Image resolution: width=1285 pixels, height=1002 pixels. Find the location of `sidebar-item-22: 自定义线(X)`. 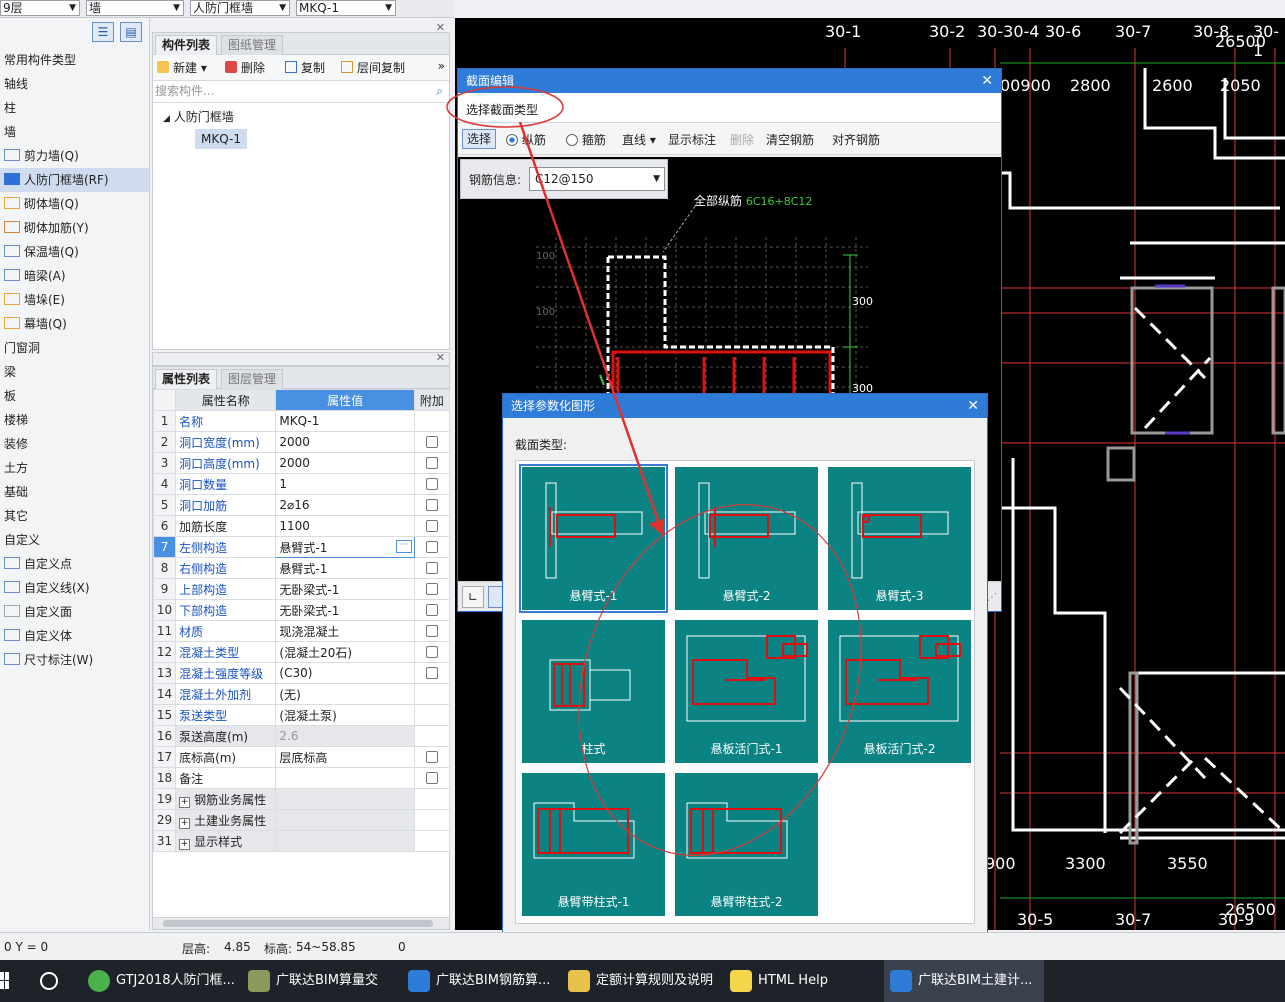

sidebar-item-22: 自定义线(X) is located at coordinates (74, 588).